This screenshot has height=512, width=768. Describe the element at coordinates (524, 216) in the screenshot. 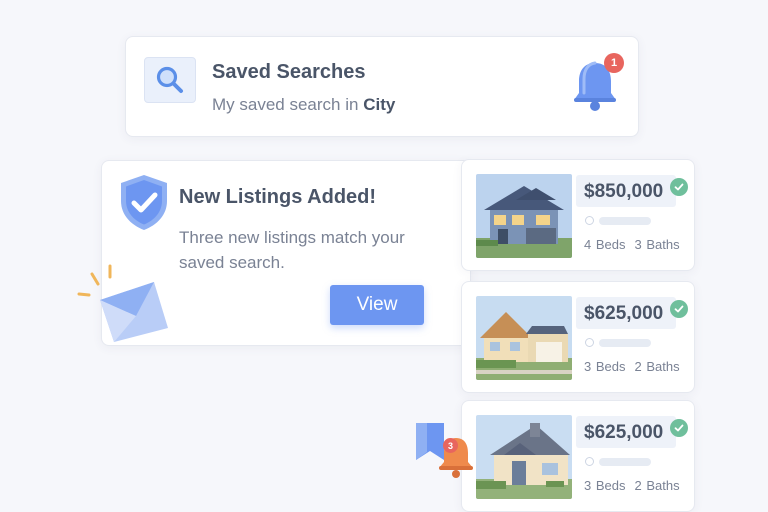

I see `two-story-house-photo` at that location.